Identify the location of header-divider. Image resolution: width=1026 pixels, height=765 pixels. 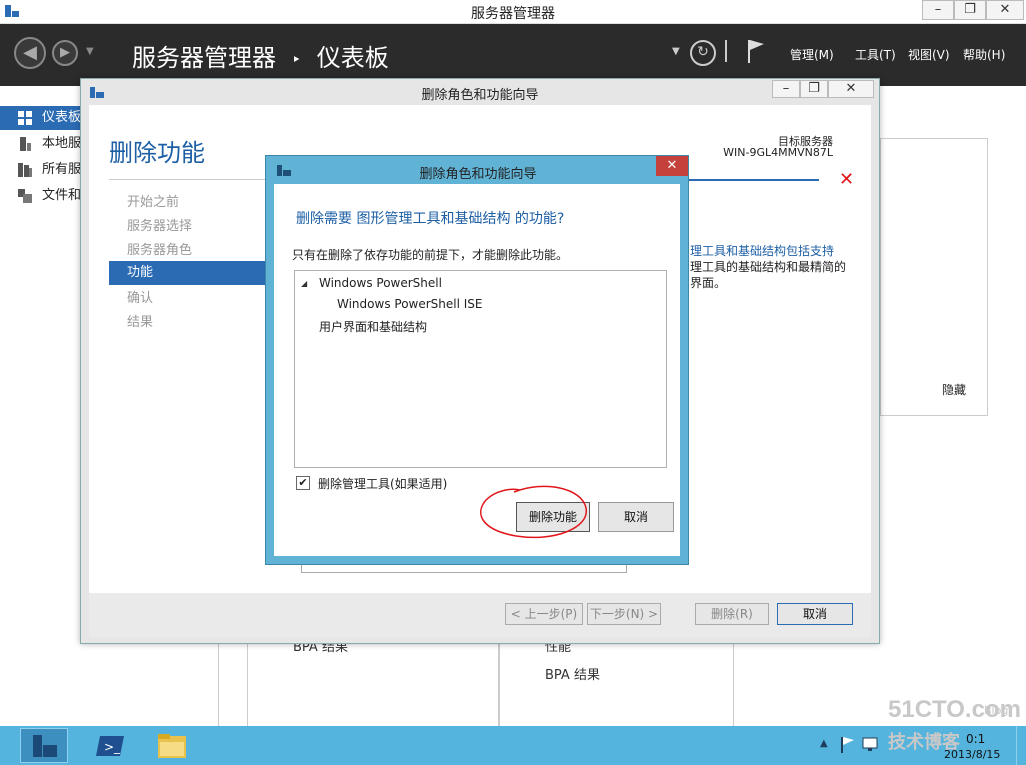
(726, 51).